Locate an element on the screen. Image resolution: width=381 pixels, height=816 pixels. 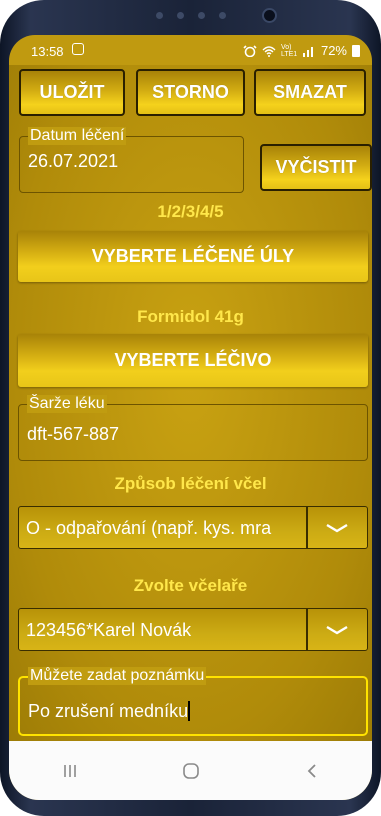
selected-hives-text: 1/2/3/4/5 is located at coordinates (190, 211).